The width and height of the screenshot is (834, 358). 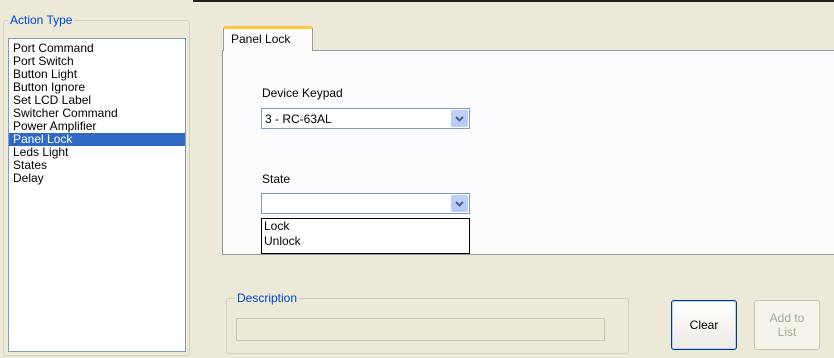 What do you see at coordinates (267, 298) in the screenshot?
I see `description-legend: Description` at bounding box center [267, 298].